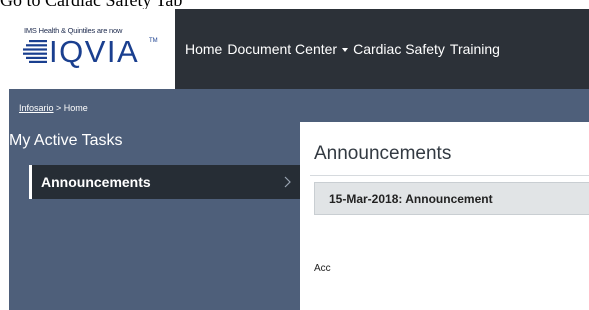 Image resolution: width=589 pixels, height=310 pixels. I want to click on sidebar-heading: My Active Tasks, so click(66, 140).